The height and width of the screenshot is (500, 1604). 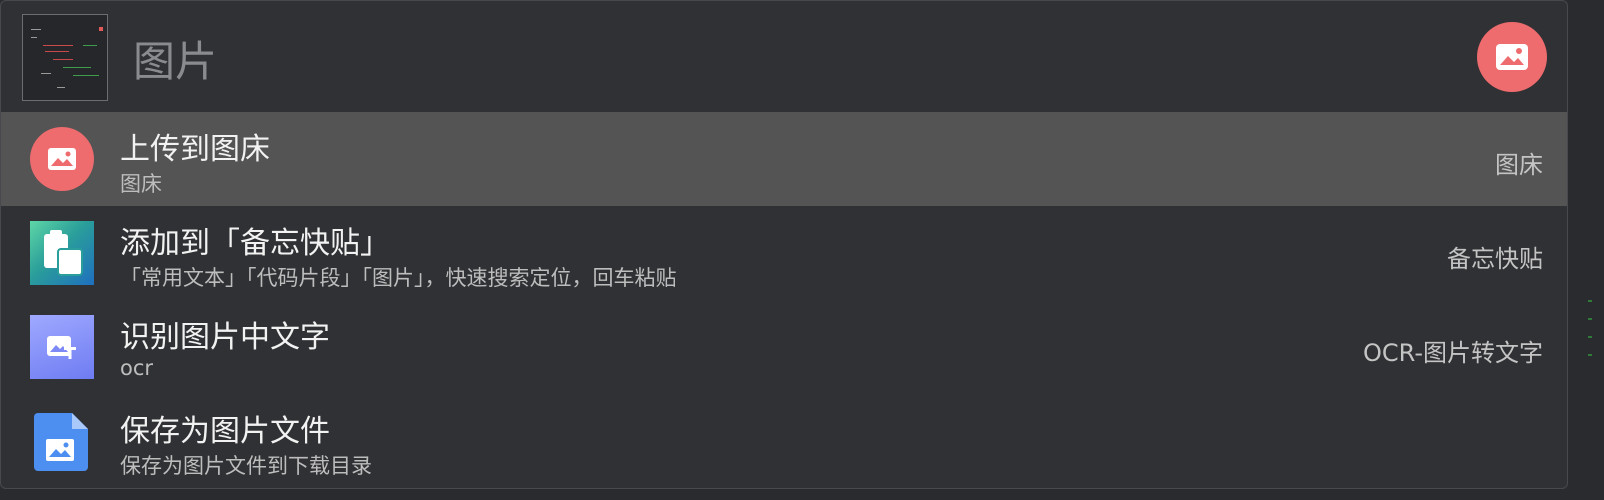 What do you see at coordinates (137, 368) in the screenshot?
I see `result-description: ocr` at bounding box center [137, 368].